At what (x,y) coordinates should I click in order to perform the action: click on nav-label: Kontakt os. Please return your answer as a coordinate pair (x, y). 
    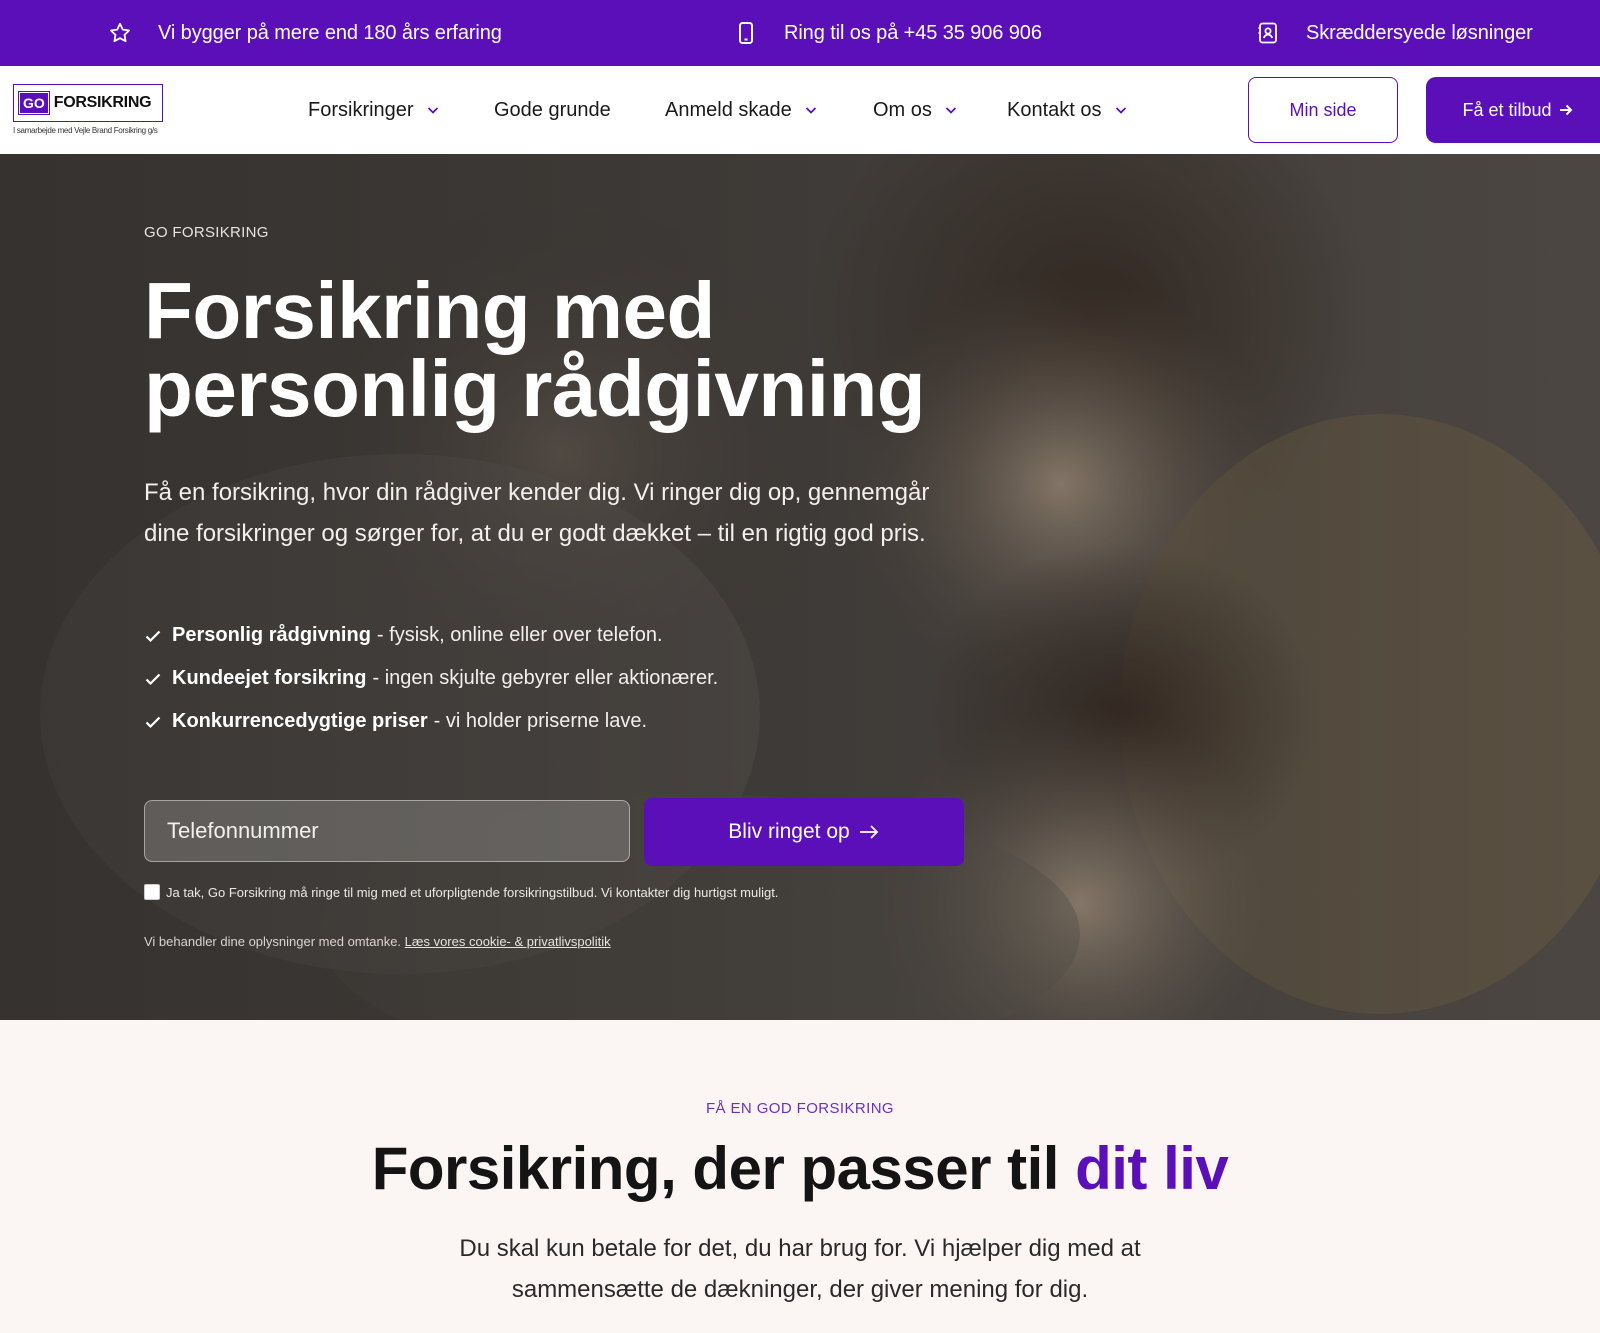
    Looking at the image, I should click on (1054, 109).